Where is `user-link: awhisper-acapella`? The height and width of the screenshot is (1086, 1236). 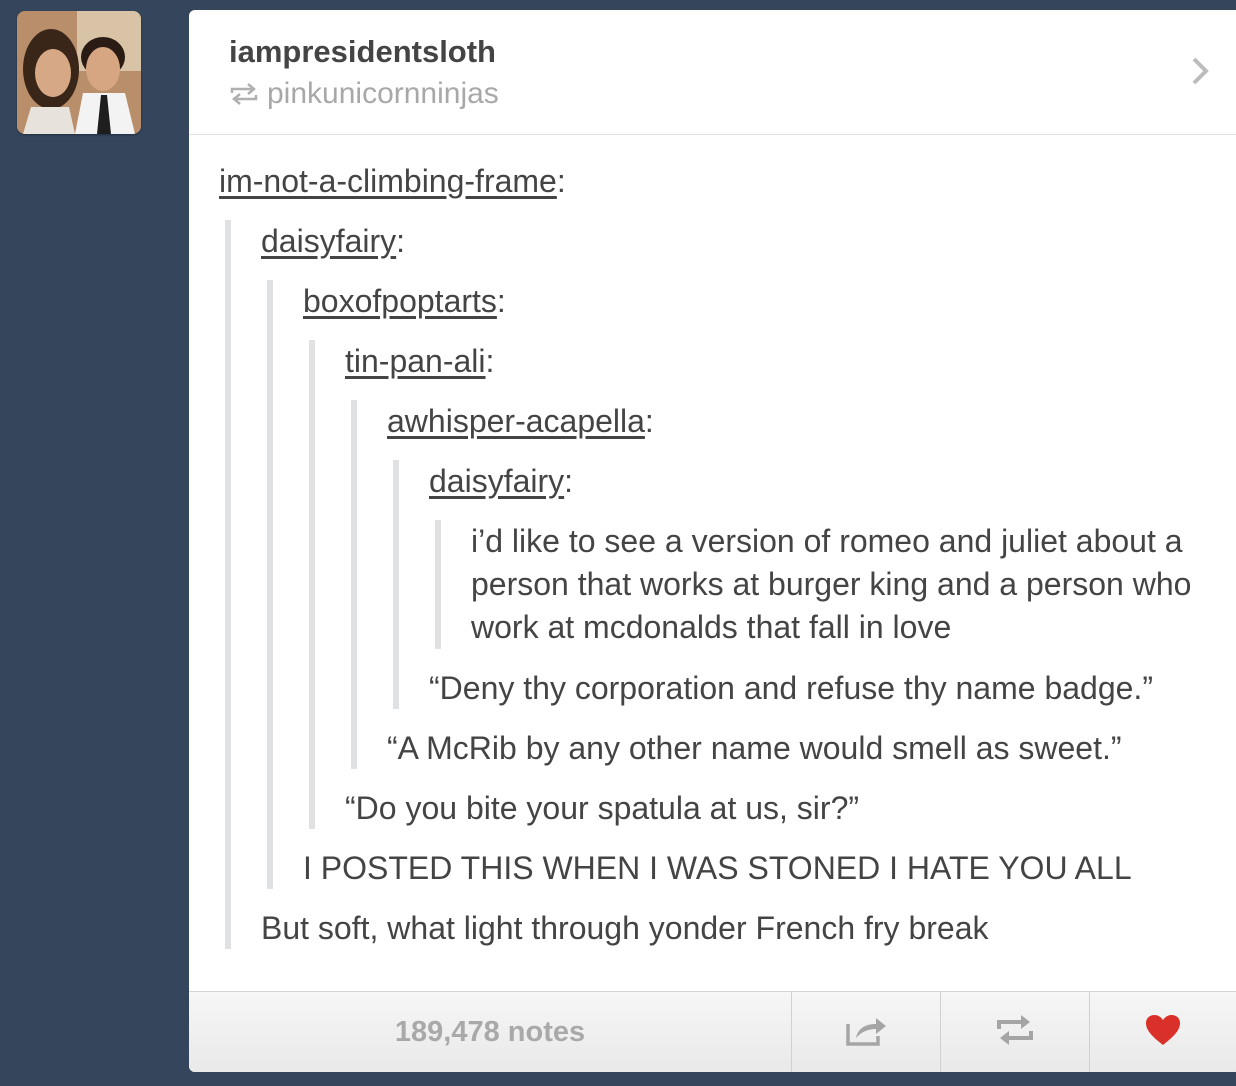
user-link: awhisper-acapella is located at coordinates (516, 421).